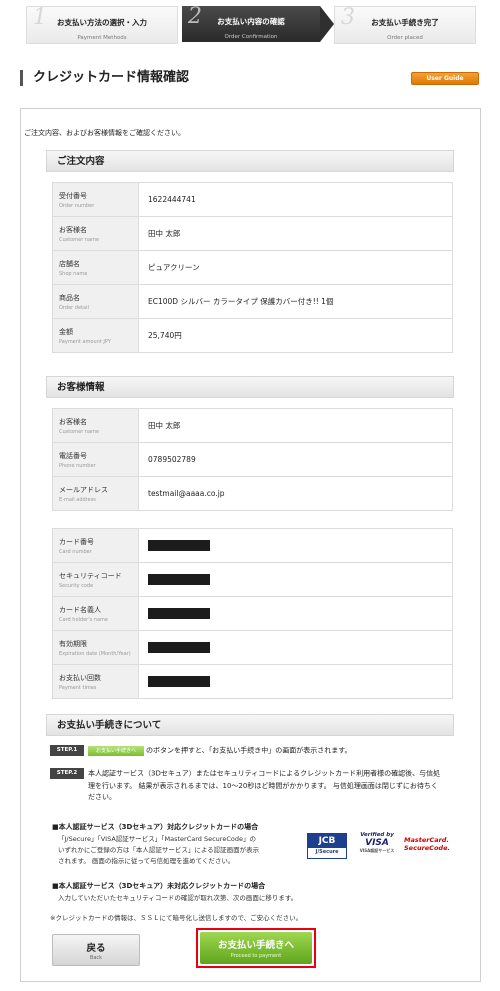 Image resolution: width=500 pixels, height=991 pixels. I want to click on mastercard-securecode-logo: MasterCard. SecureCode., so click(427, 846).